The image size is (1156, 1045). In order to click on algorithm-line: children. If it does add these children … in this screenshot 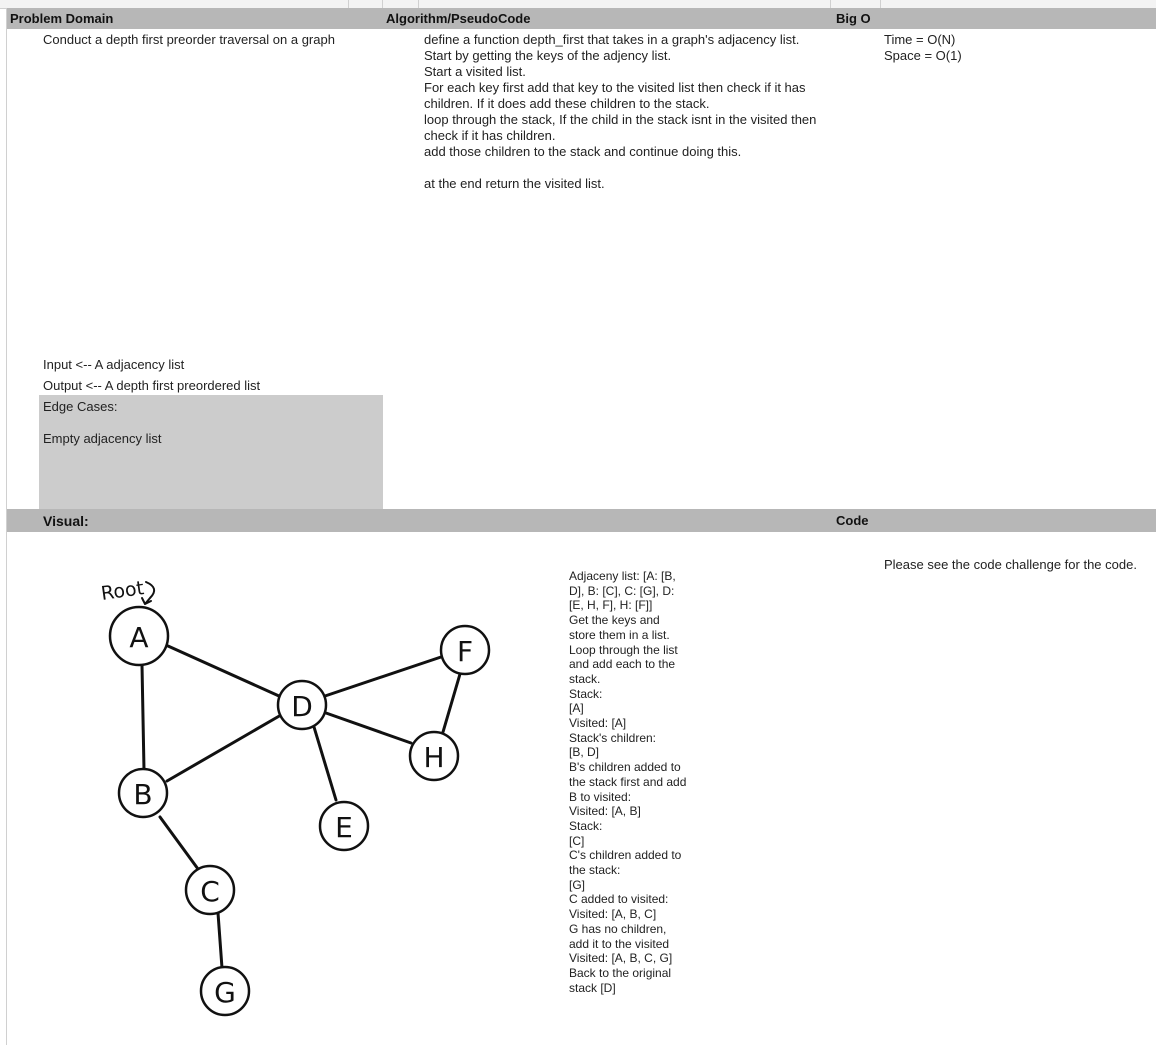, I will do `click(567, 103)`.